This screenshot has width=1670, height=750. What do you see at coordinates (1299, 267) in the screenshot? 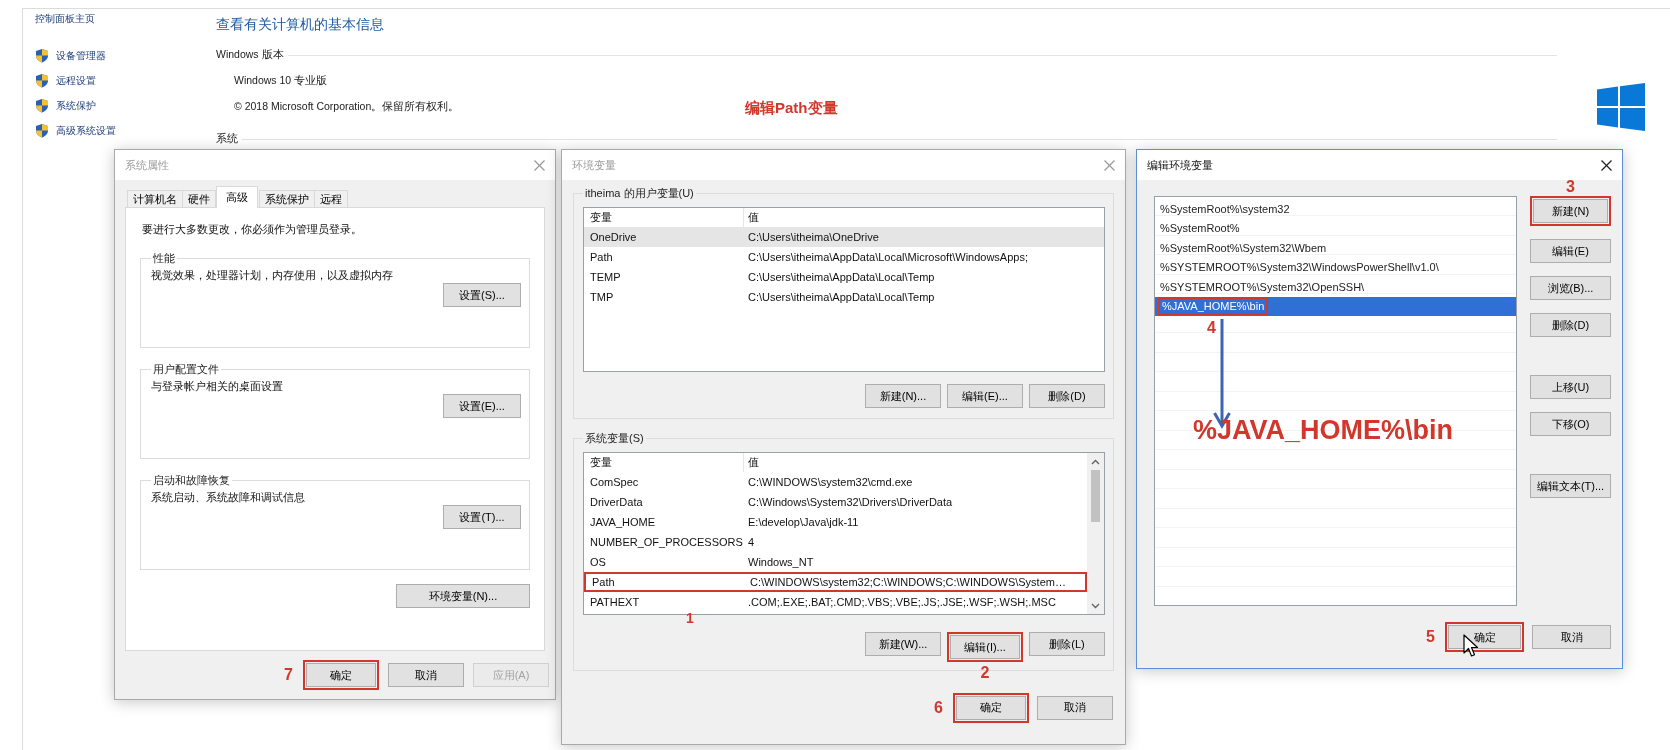
I see `entry-text: %SYSTEMROOT%\System32\WindowsPowerShell\v1.0\` at bounding box center [1299, 267].